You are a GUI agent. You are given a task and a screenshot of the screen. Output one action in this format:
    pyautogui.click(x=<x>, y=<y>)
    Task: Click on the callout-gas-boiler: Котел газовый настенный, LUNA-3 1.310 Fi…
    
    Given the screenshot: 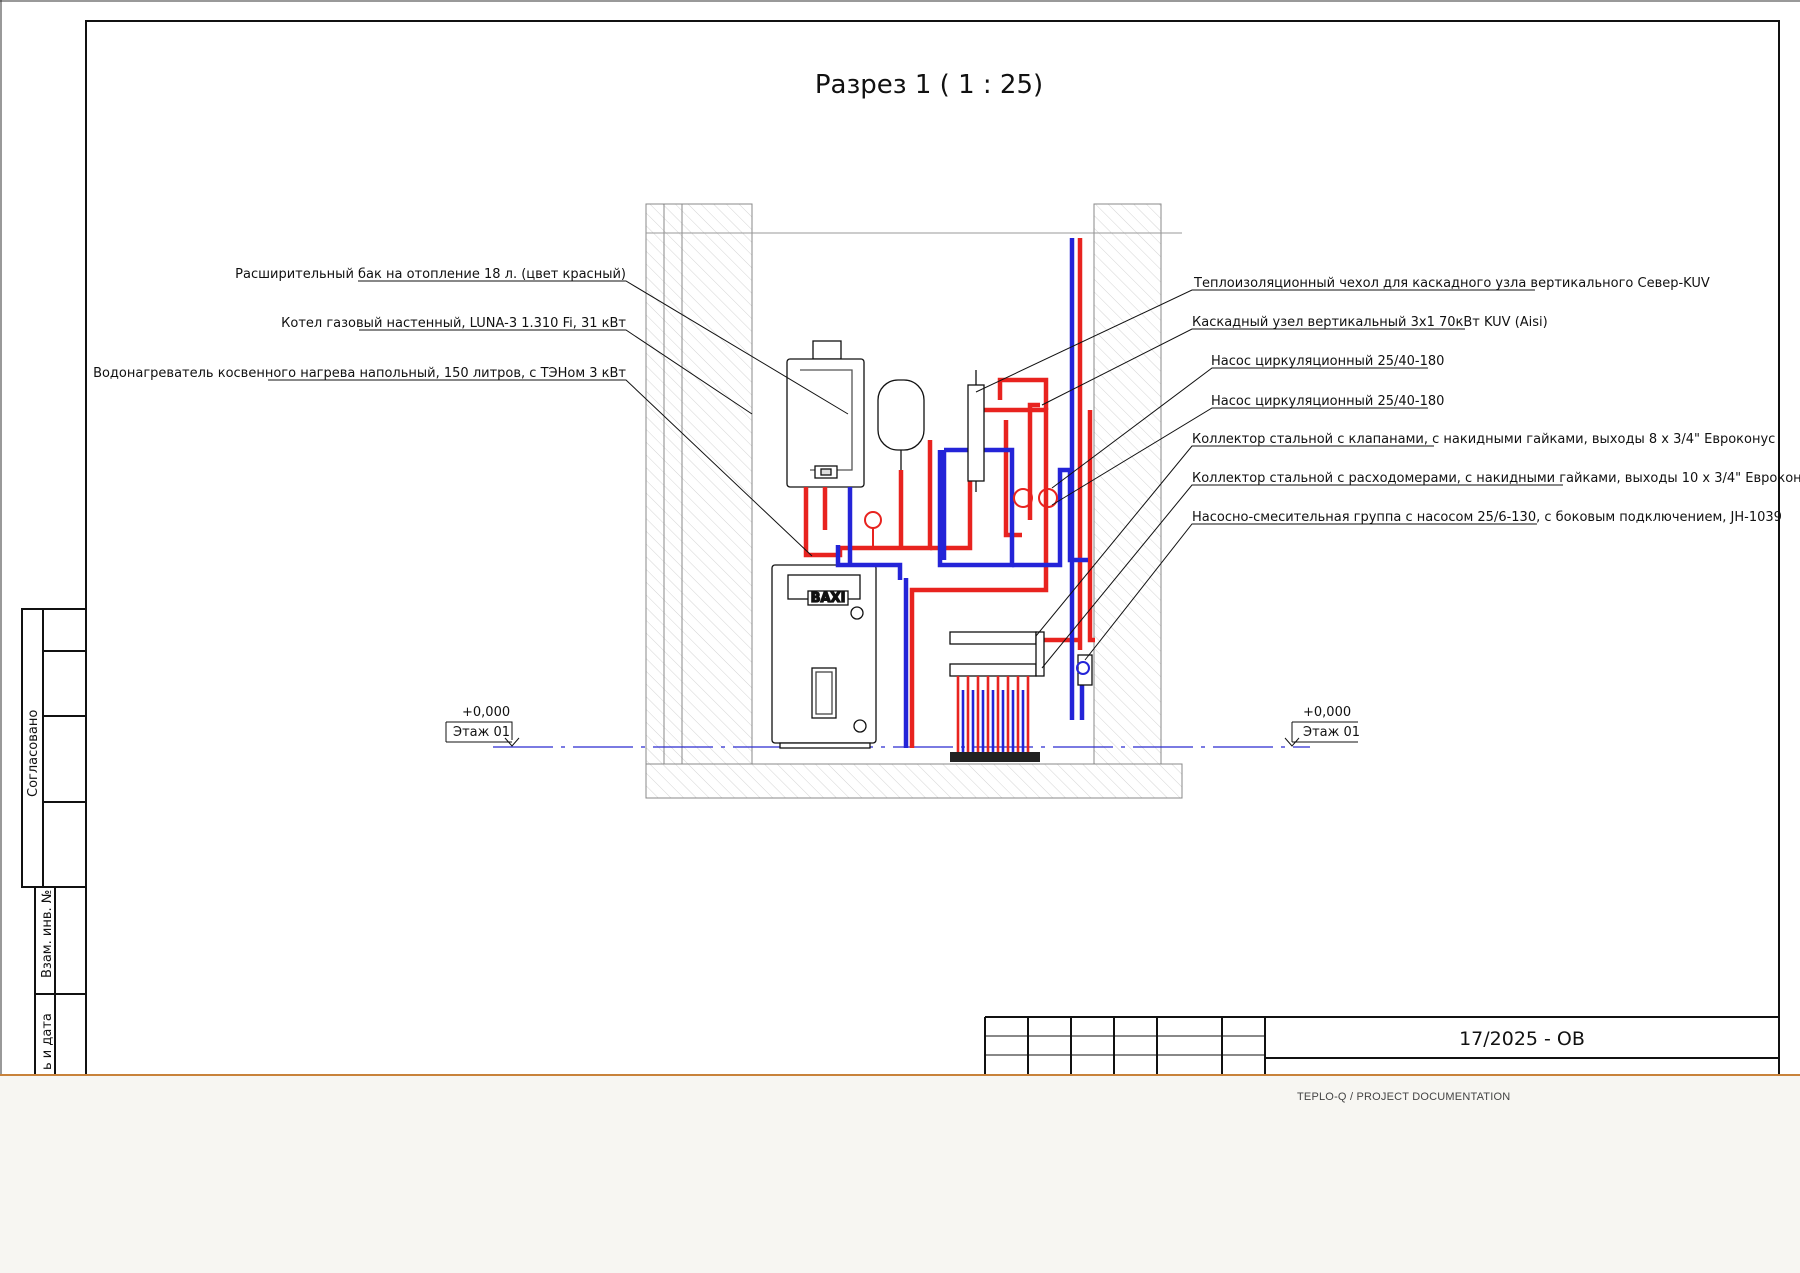 What is the action you would take?
    pyautogui.click(x=453, y=323)
    